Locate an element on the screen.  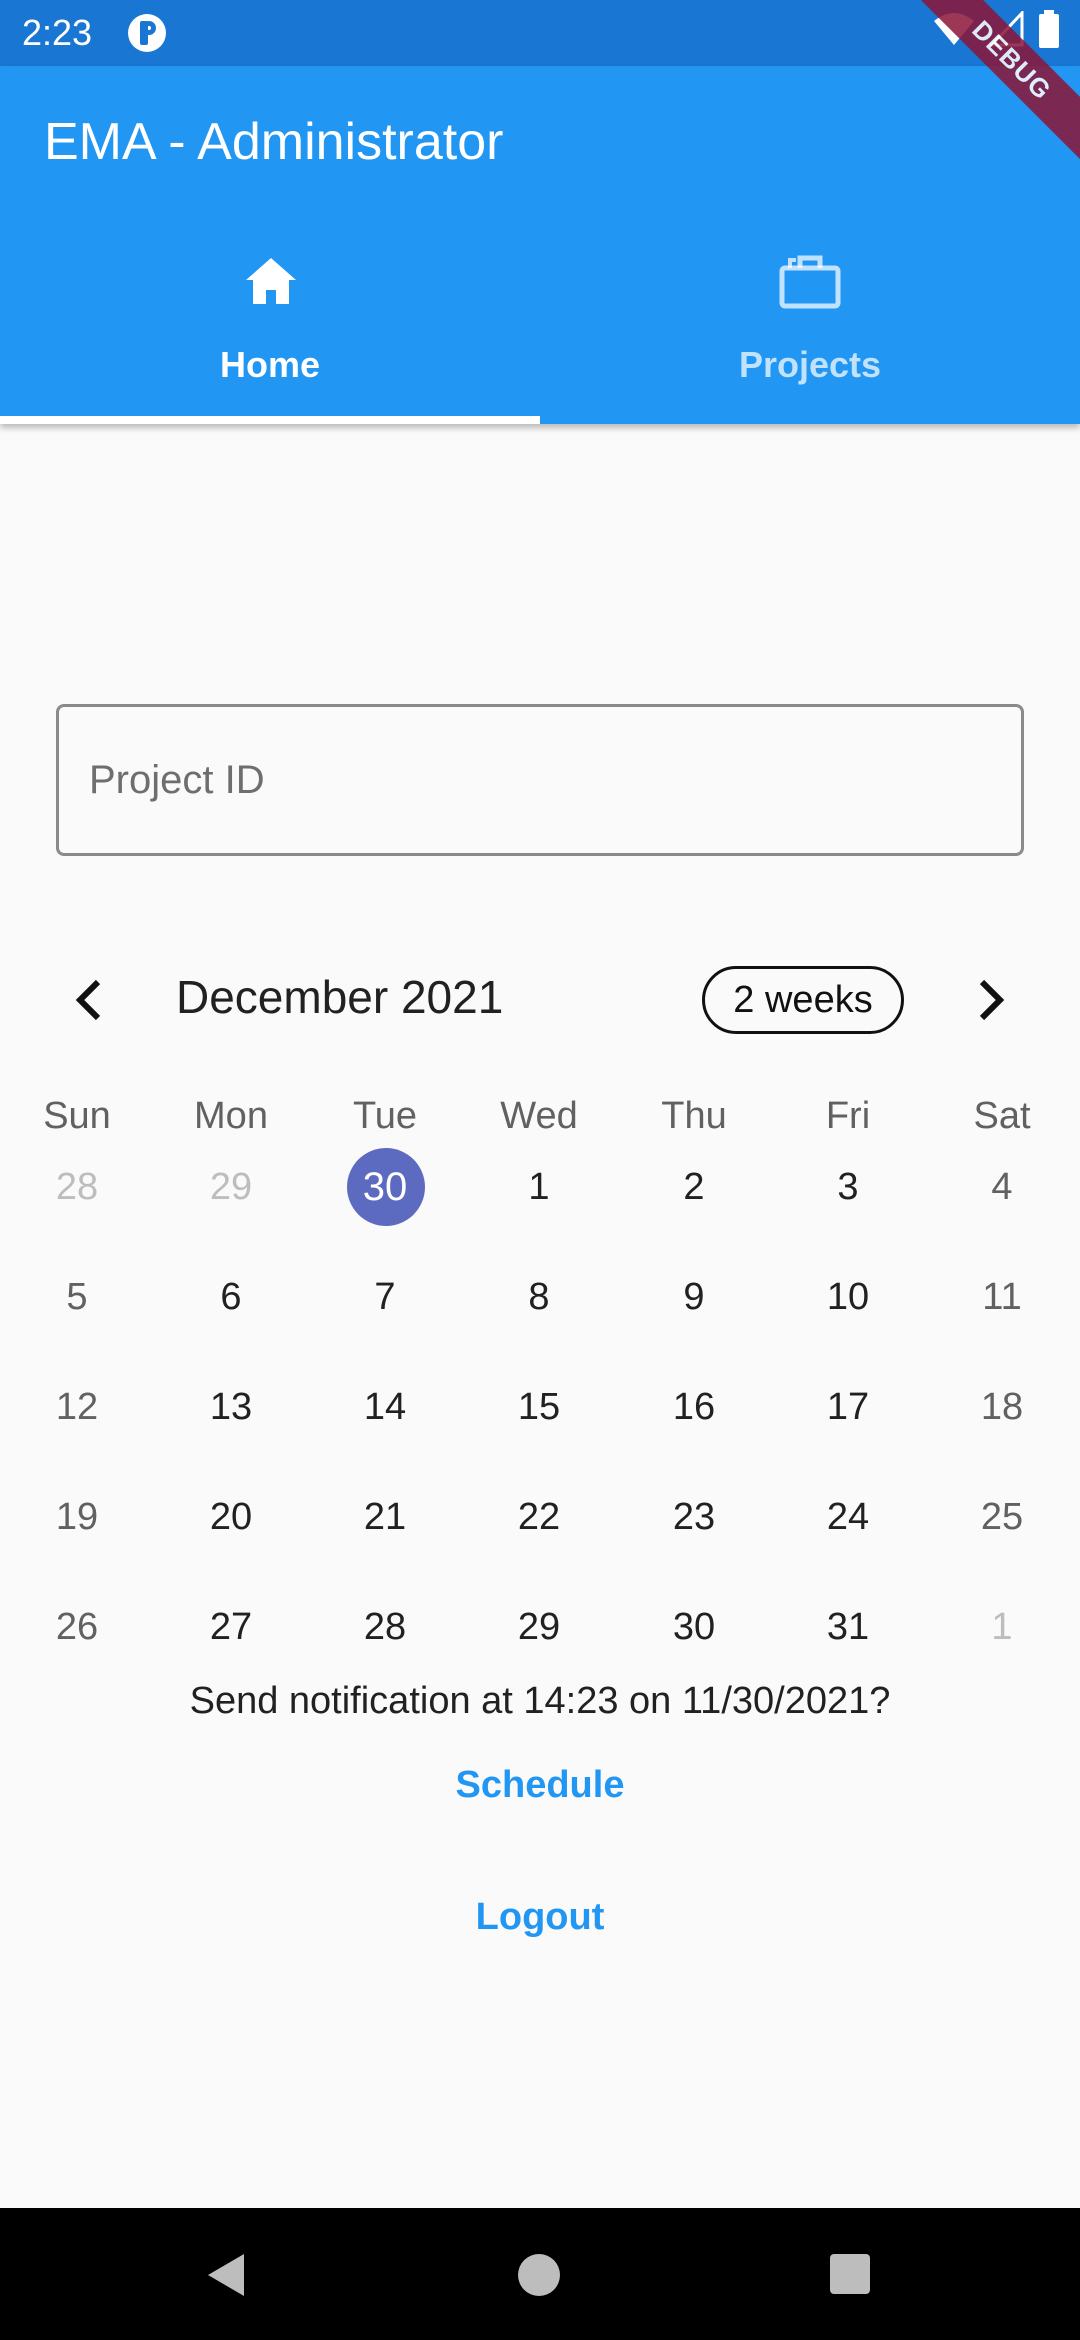
calendar-day: 17 is located at coordinates (848, 1407).